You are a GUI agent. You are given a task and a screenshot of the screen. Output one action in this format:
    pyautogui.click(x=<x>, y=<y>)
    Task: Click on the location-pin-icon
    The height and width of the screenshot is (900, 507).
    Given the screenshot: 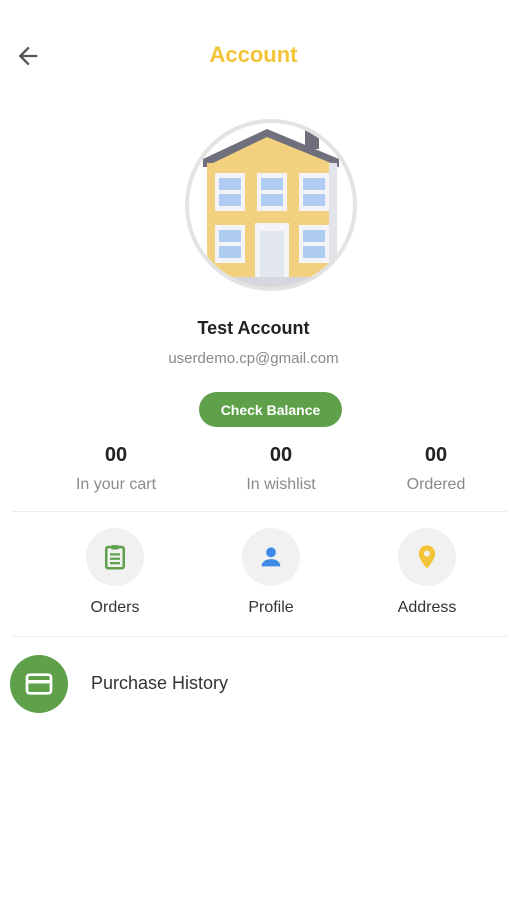 What is the action you would take?
    pyautogui.click(x=427, y=557)
    